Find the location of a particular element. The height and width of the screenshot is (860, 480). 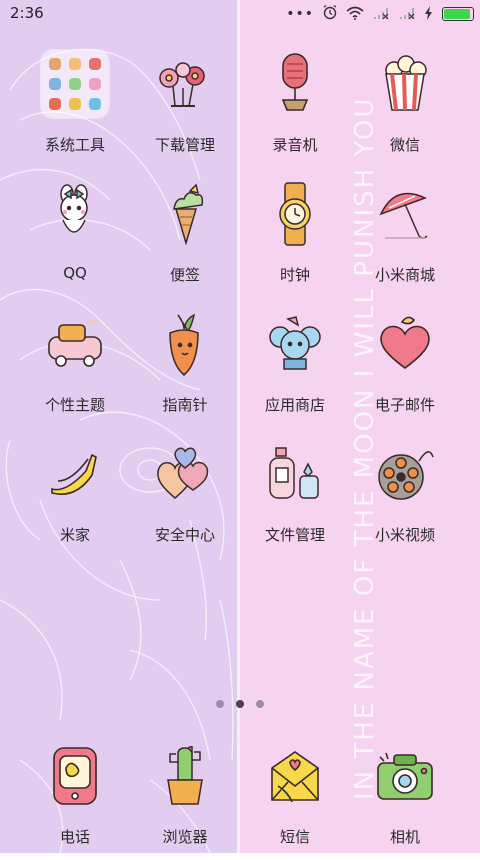

perfume-icon is located at coordinates (295, 474).